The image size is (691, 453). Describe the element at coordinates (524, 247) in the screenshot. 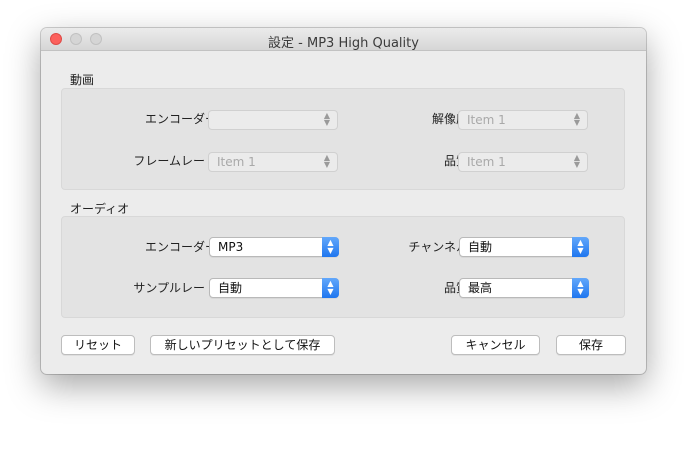

I see `audio-channel-select: 自動 ▲ ▼` at that location.